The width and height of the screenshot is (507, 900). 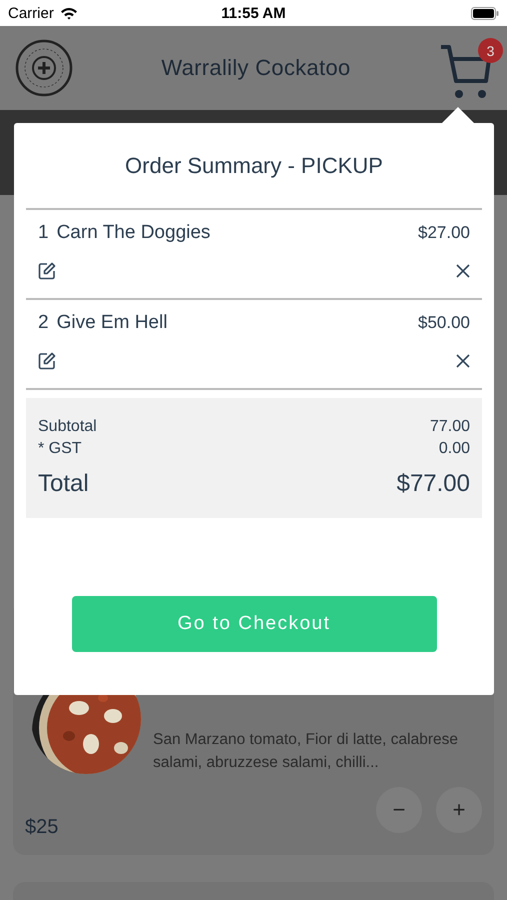 What do you see at coordinates (454, 449) in the screenshot?
I see `gst-value: 0.00` at bounding box center [454, 449].